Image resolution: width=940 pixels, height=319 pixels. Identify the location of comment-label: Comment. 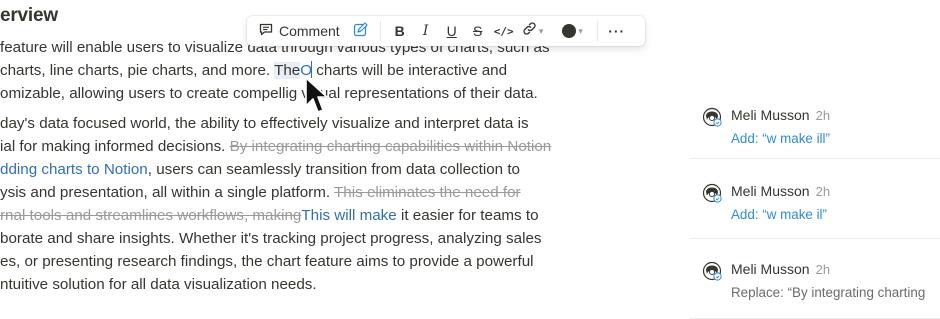
(309, 31).